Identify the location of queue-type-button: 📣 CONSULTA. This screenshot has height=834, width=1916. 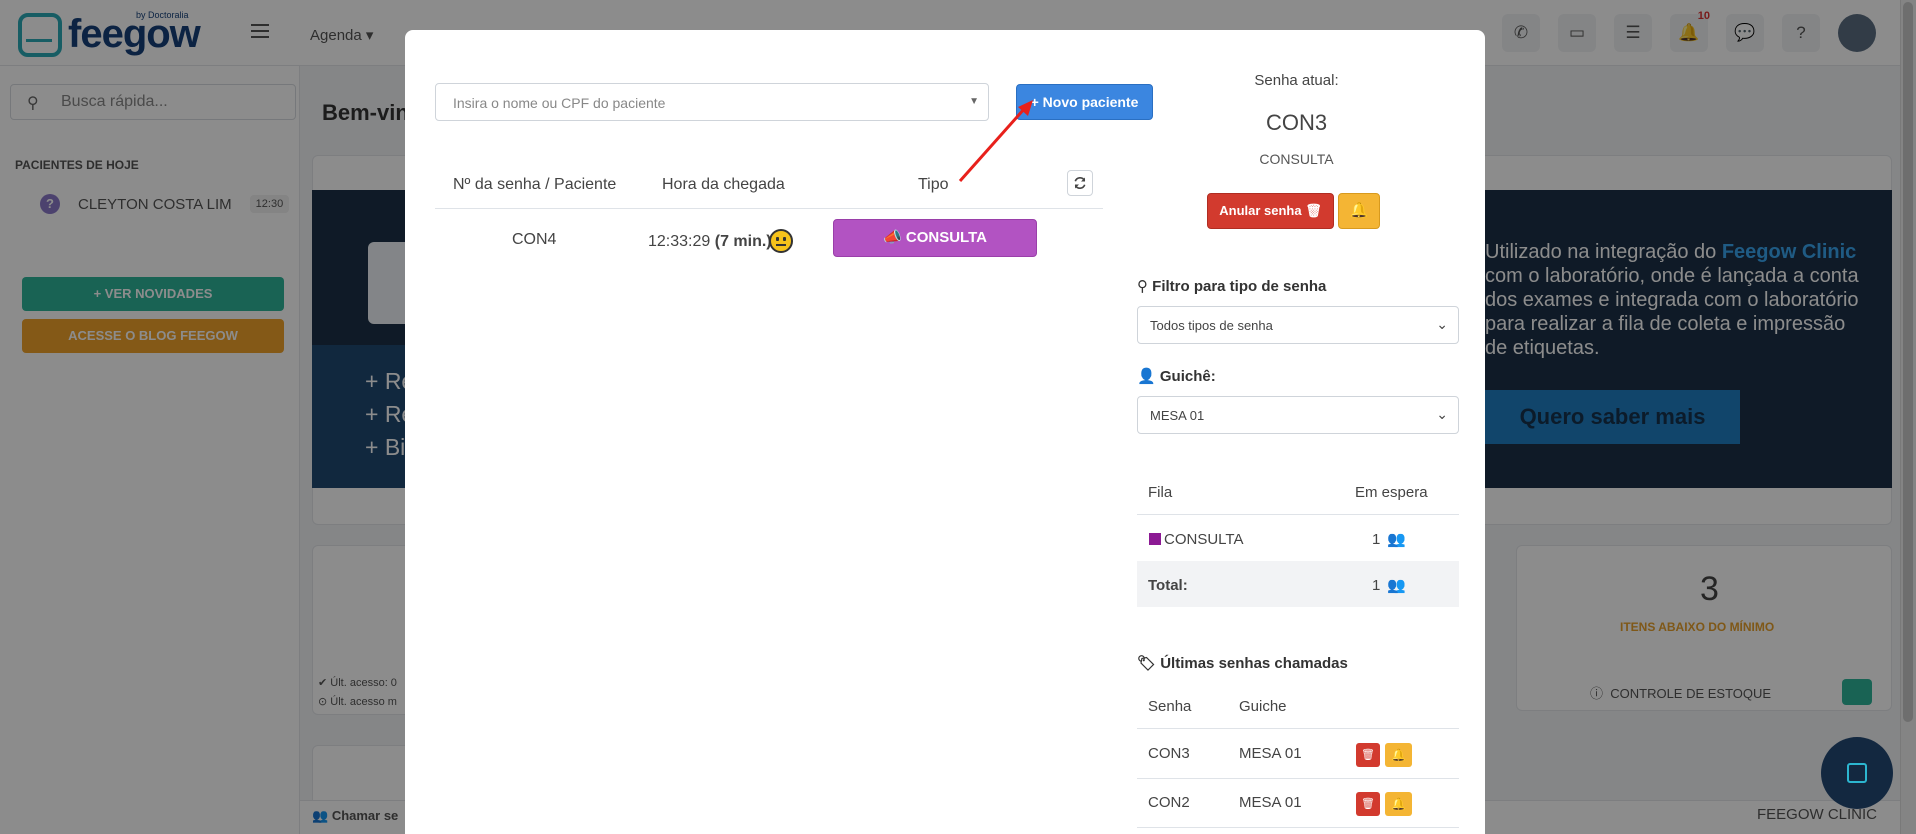
(935, 238).